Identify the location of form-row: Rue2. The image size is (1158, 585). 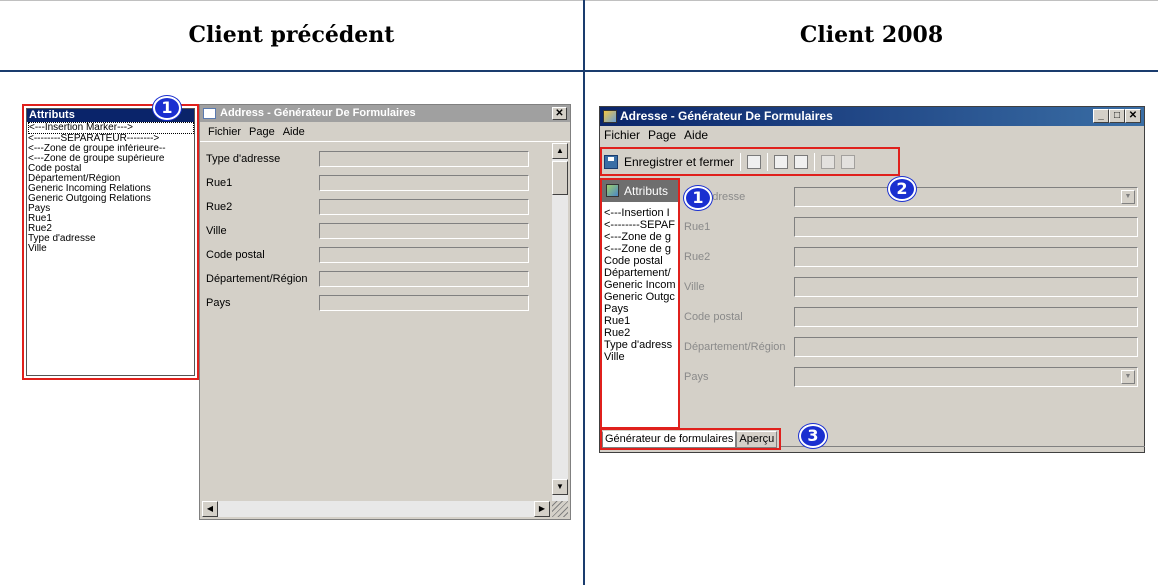
(376, 207).